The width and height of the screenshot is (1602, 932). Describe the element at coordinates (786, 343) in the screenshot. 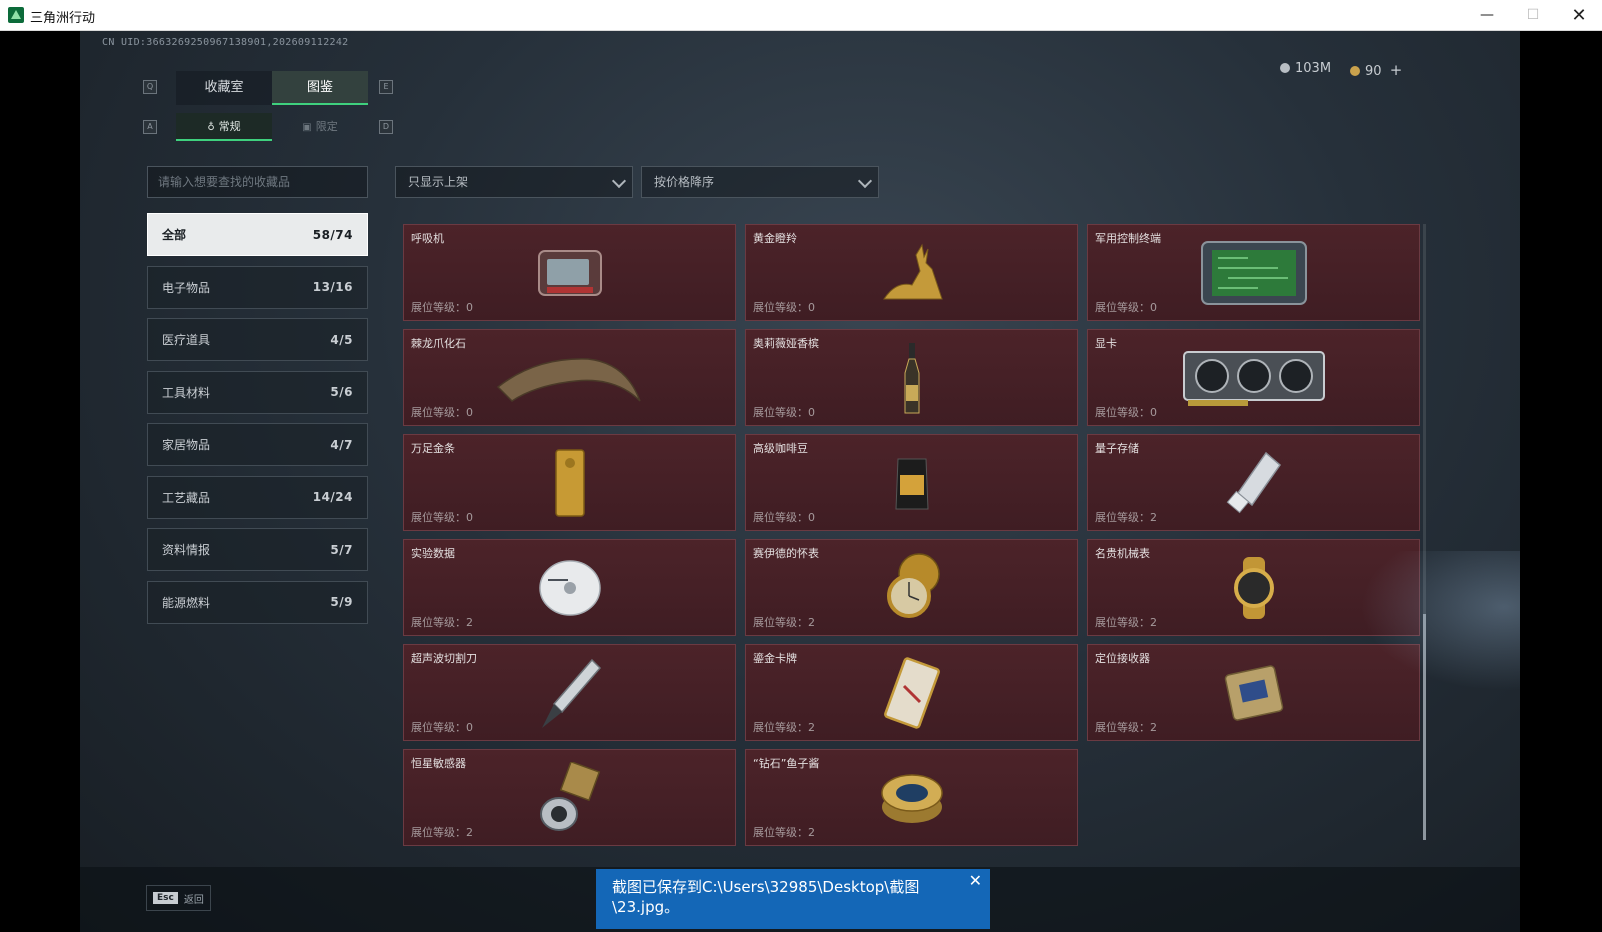

I see `item-name: 奥莉薇娅香槟` at that location.